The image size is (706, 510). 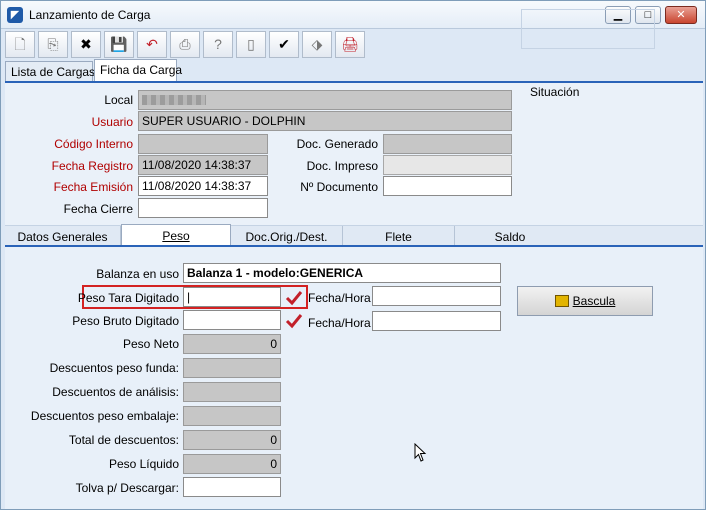 I want to click on fecha-hora-tara-label: Fecha/Hora, so click(x=339, y=298).